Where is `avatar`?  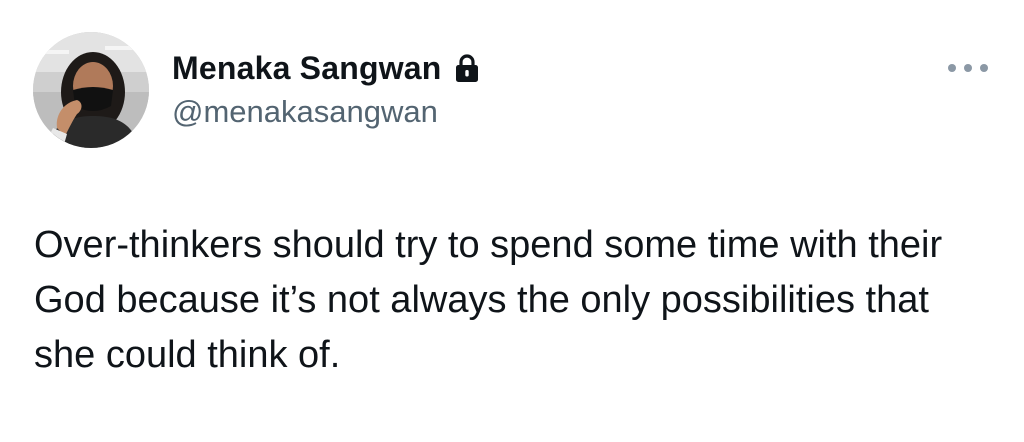 avatar is located at coordinates (91, 90).